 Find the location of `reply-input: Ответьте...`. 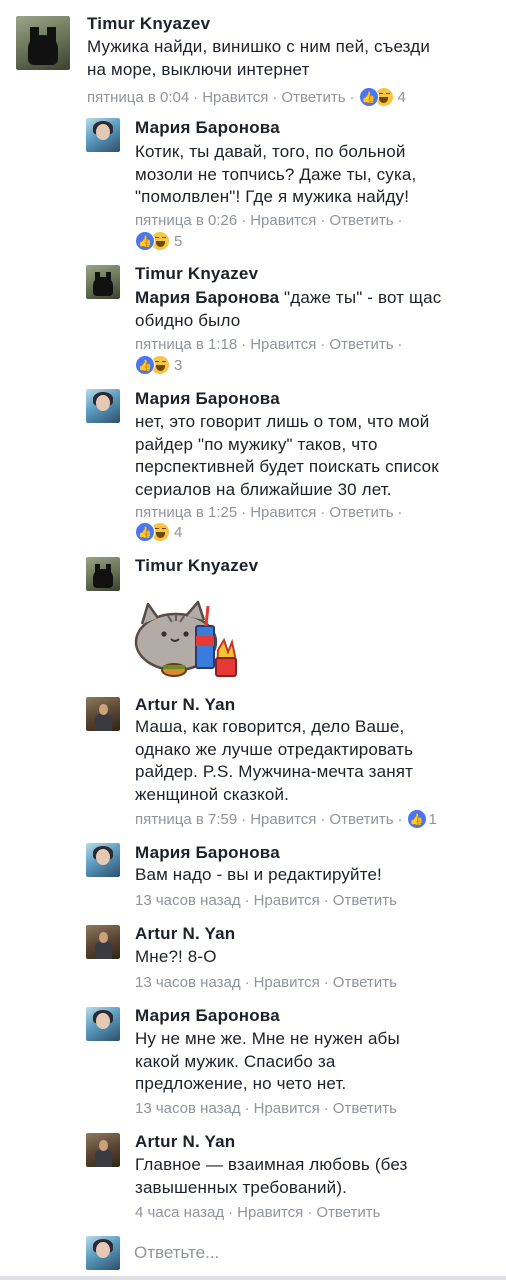

reply-input: Ответьте... is located at coordinates (176, 1253).